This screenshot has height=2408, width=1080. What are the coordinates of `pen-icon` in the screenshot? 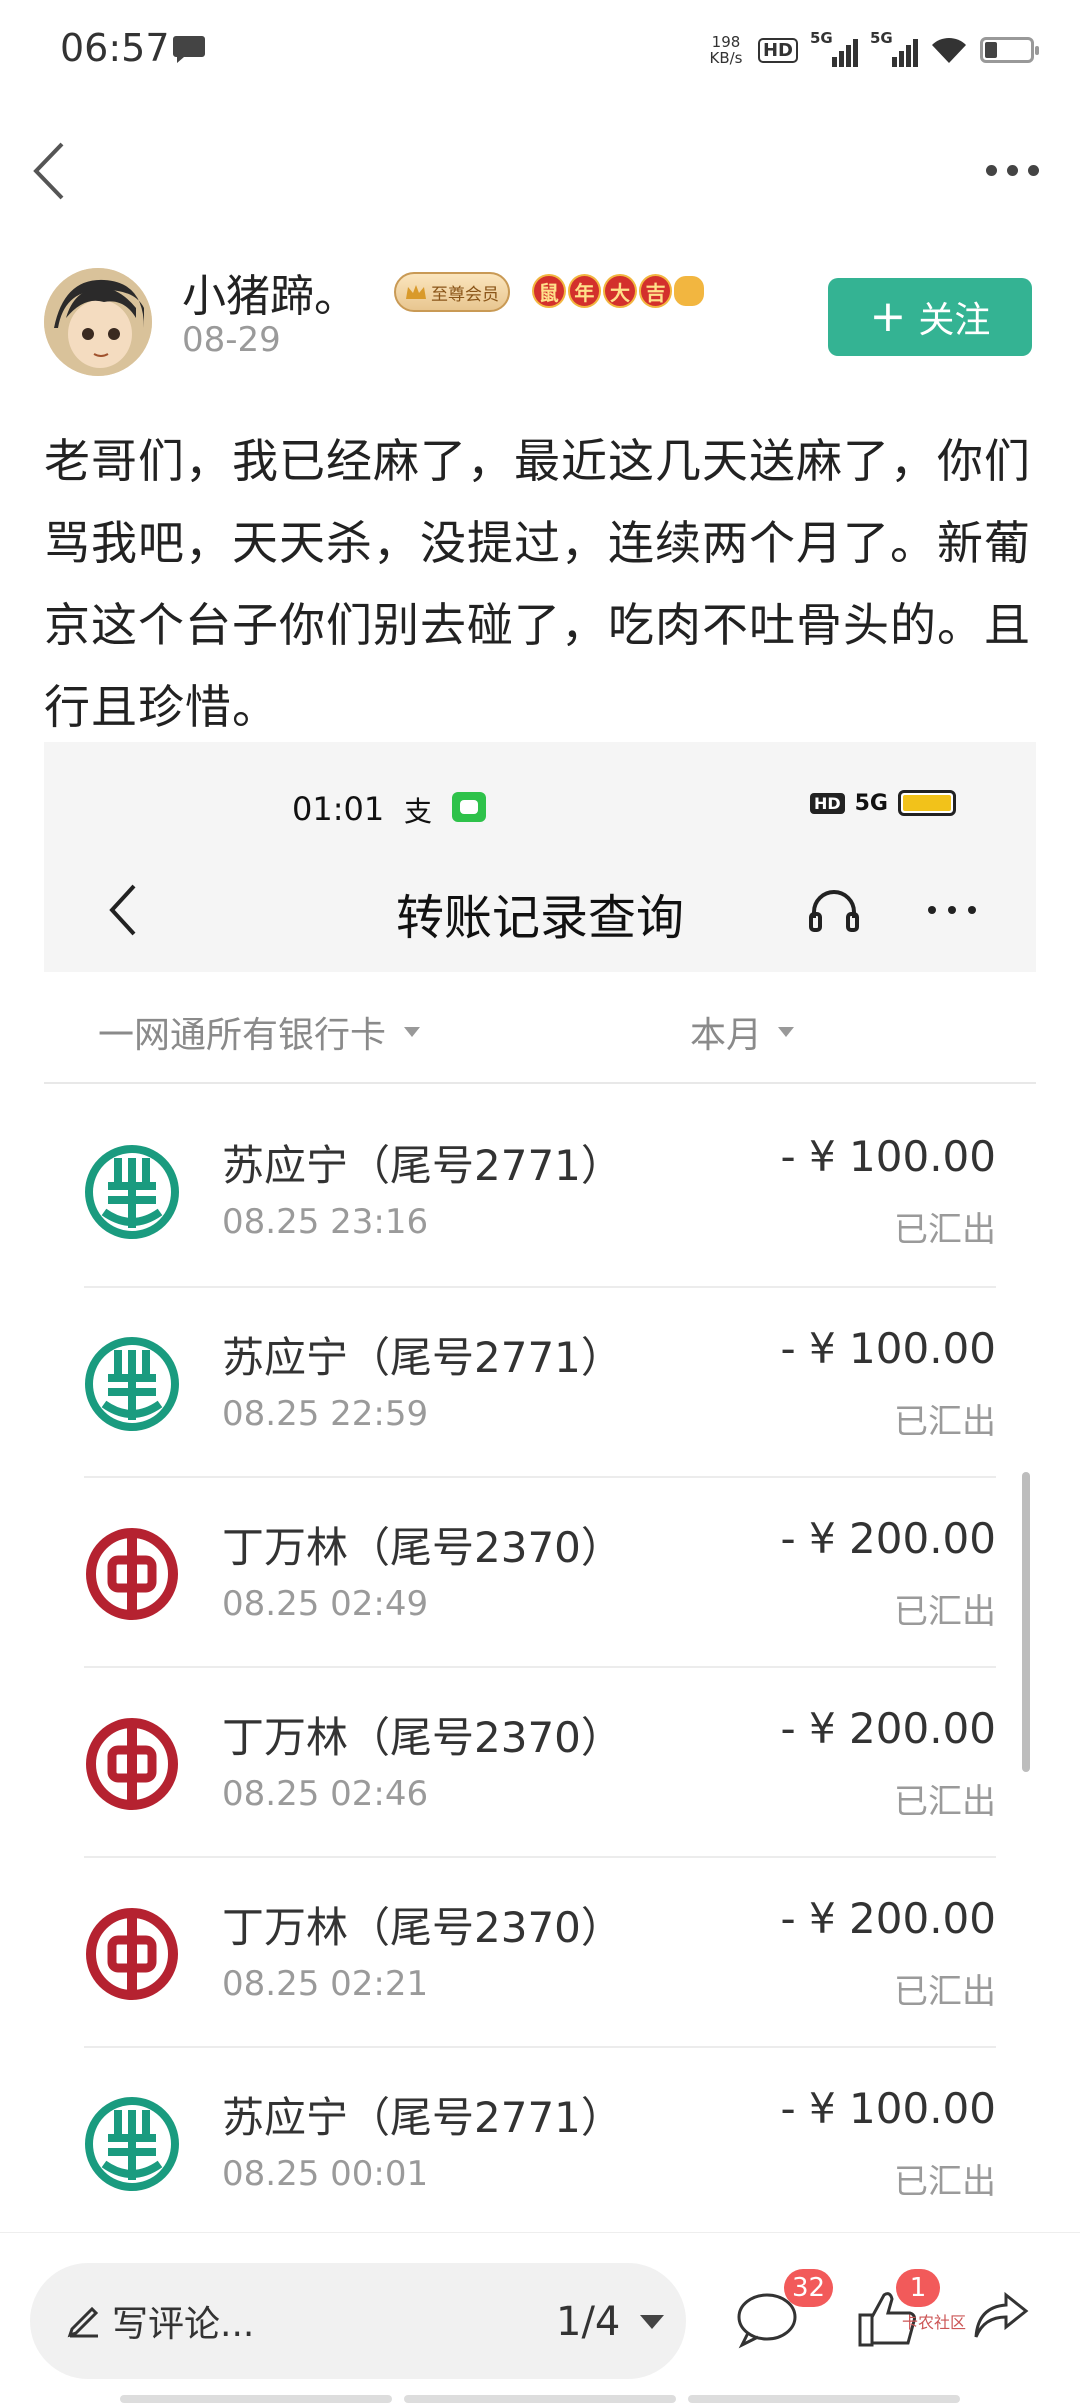 It's located at (83, 2322).